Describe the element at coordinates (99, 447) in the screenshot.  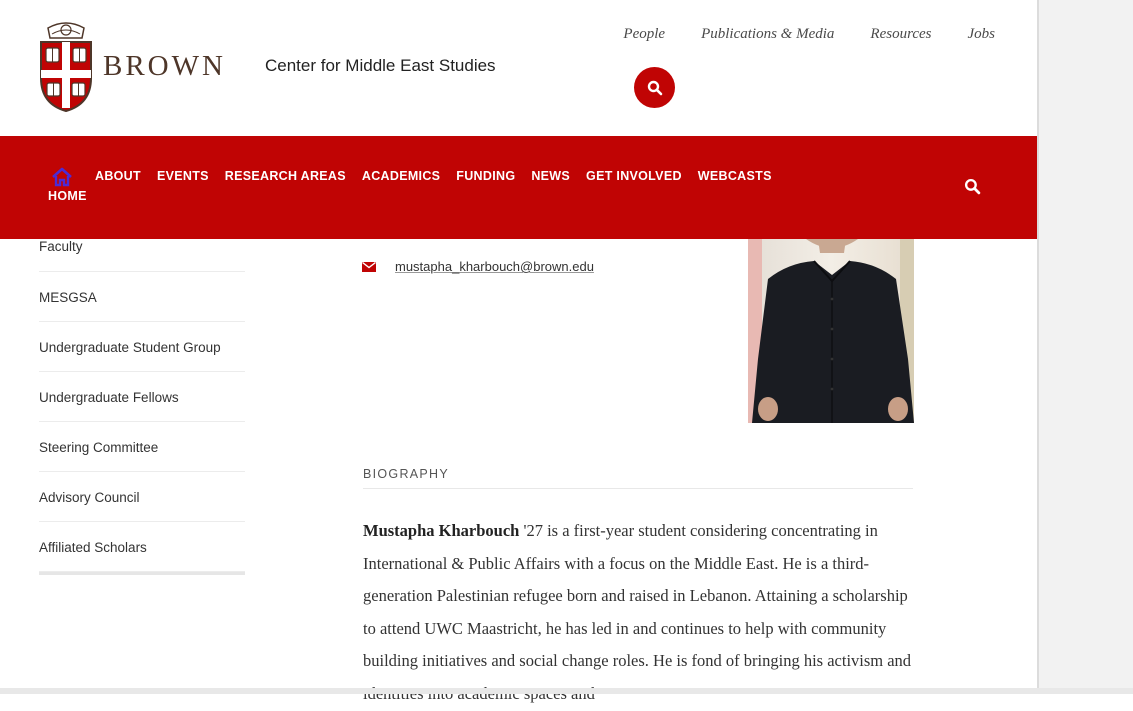
I see `sidebar-item-label: Steering Committee` at that location.